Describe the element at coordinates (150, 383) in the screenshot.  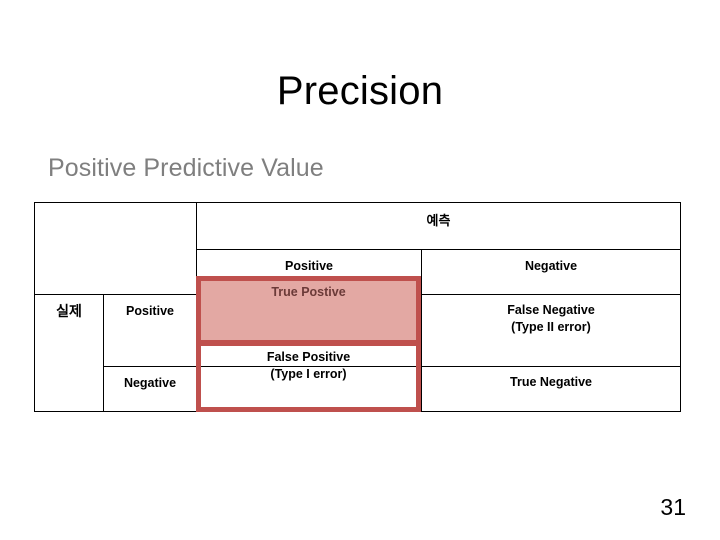
I see `row-header-actual-negative-label: Negative` at that location.